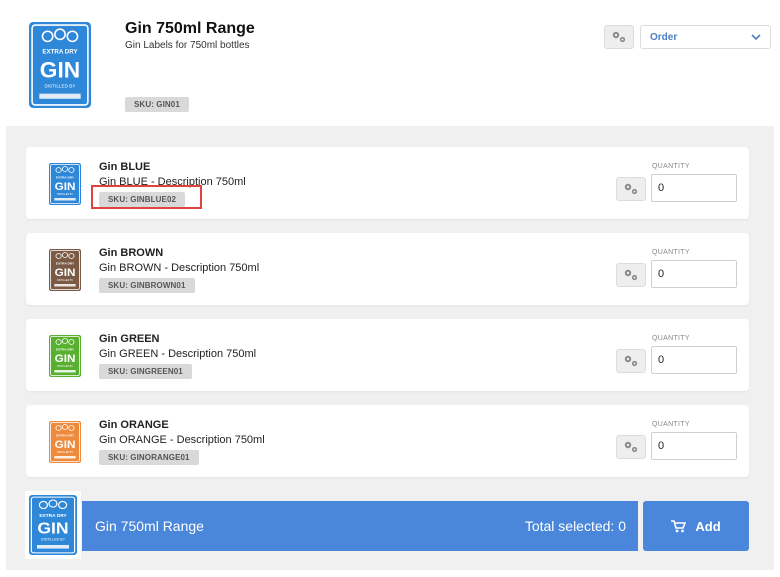 Image resolution: width=780 pixels, height=577 pixels. I want to click on footer-product-thumbnail: EXTRA DRY GIN DISTILLED BY, so click(53, 525).